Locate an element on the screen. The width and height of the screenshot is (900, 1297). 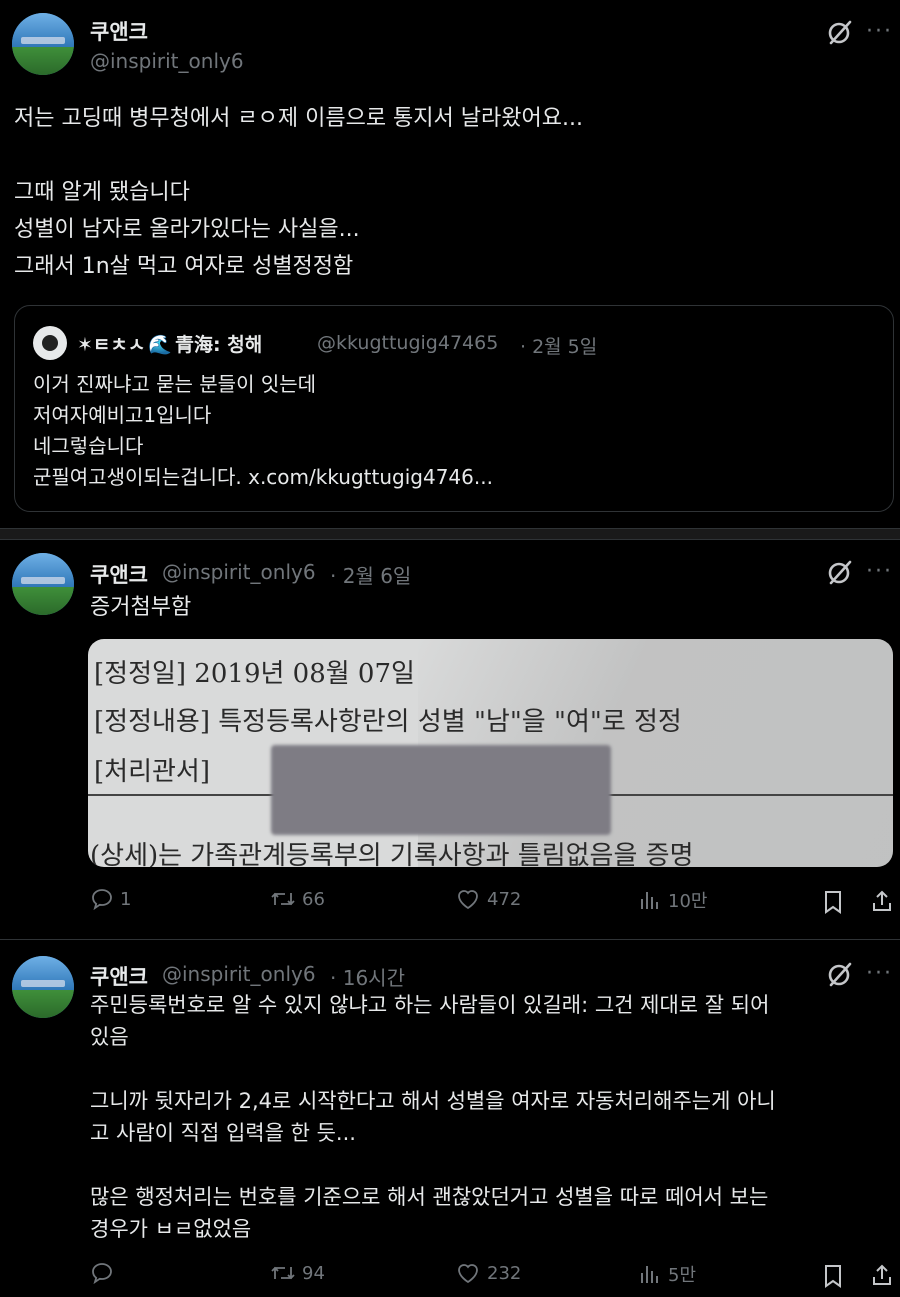
reply-button: 1 is located at coordinates (110, 899).